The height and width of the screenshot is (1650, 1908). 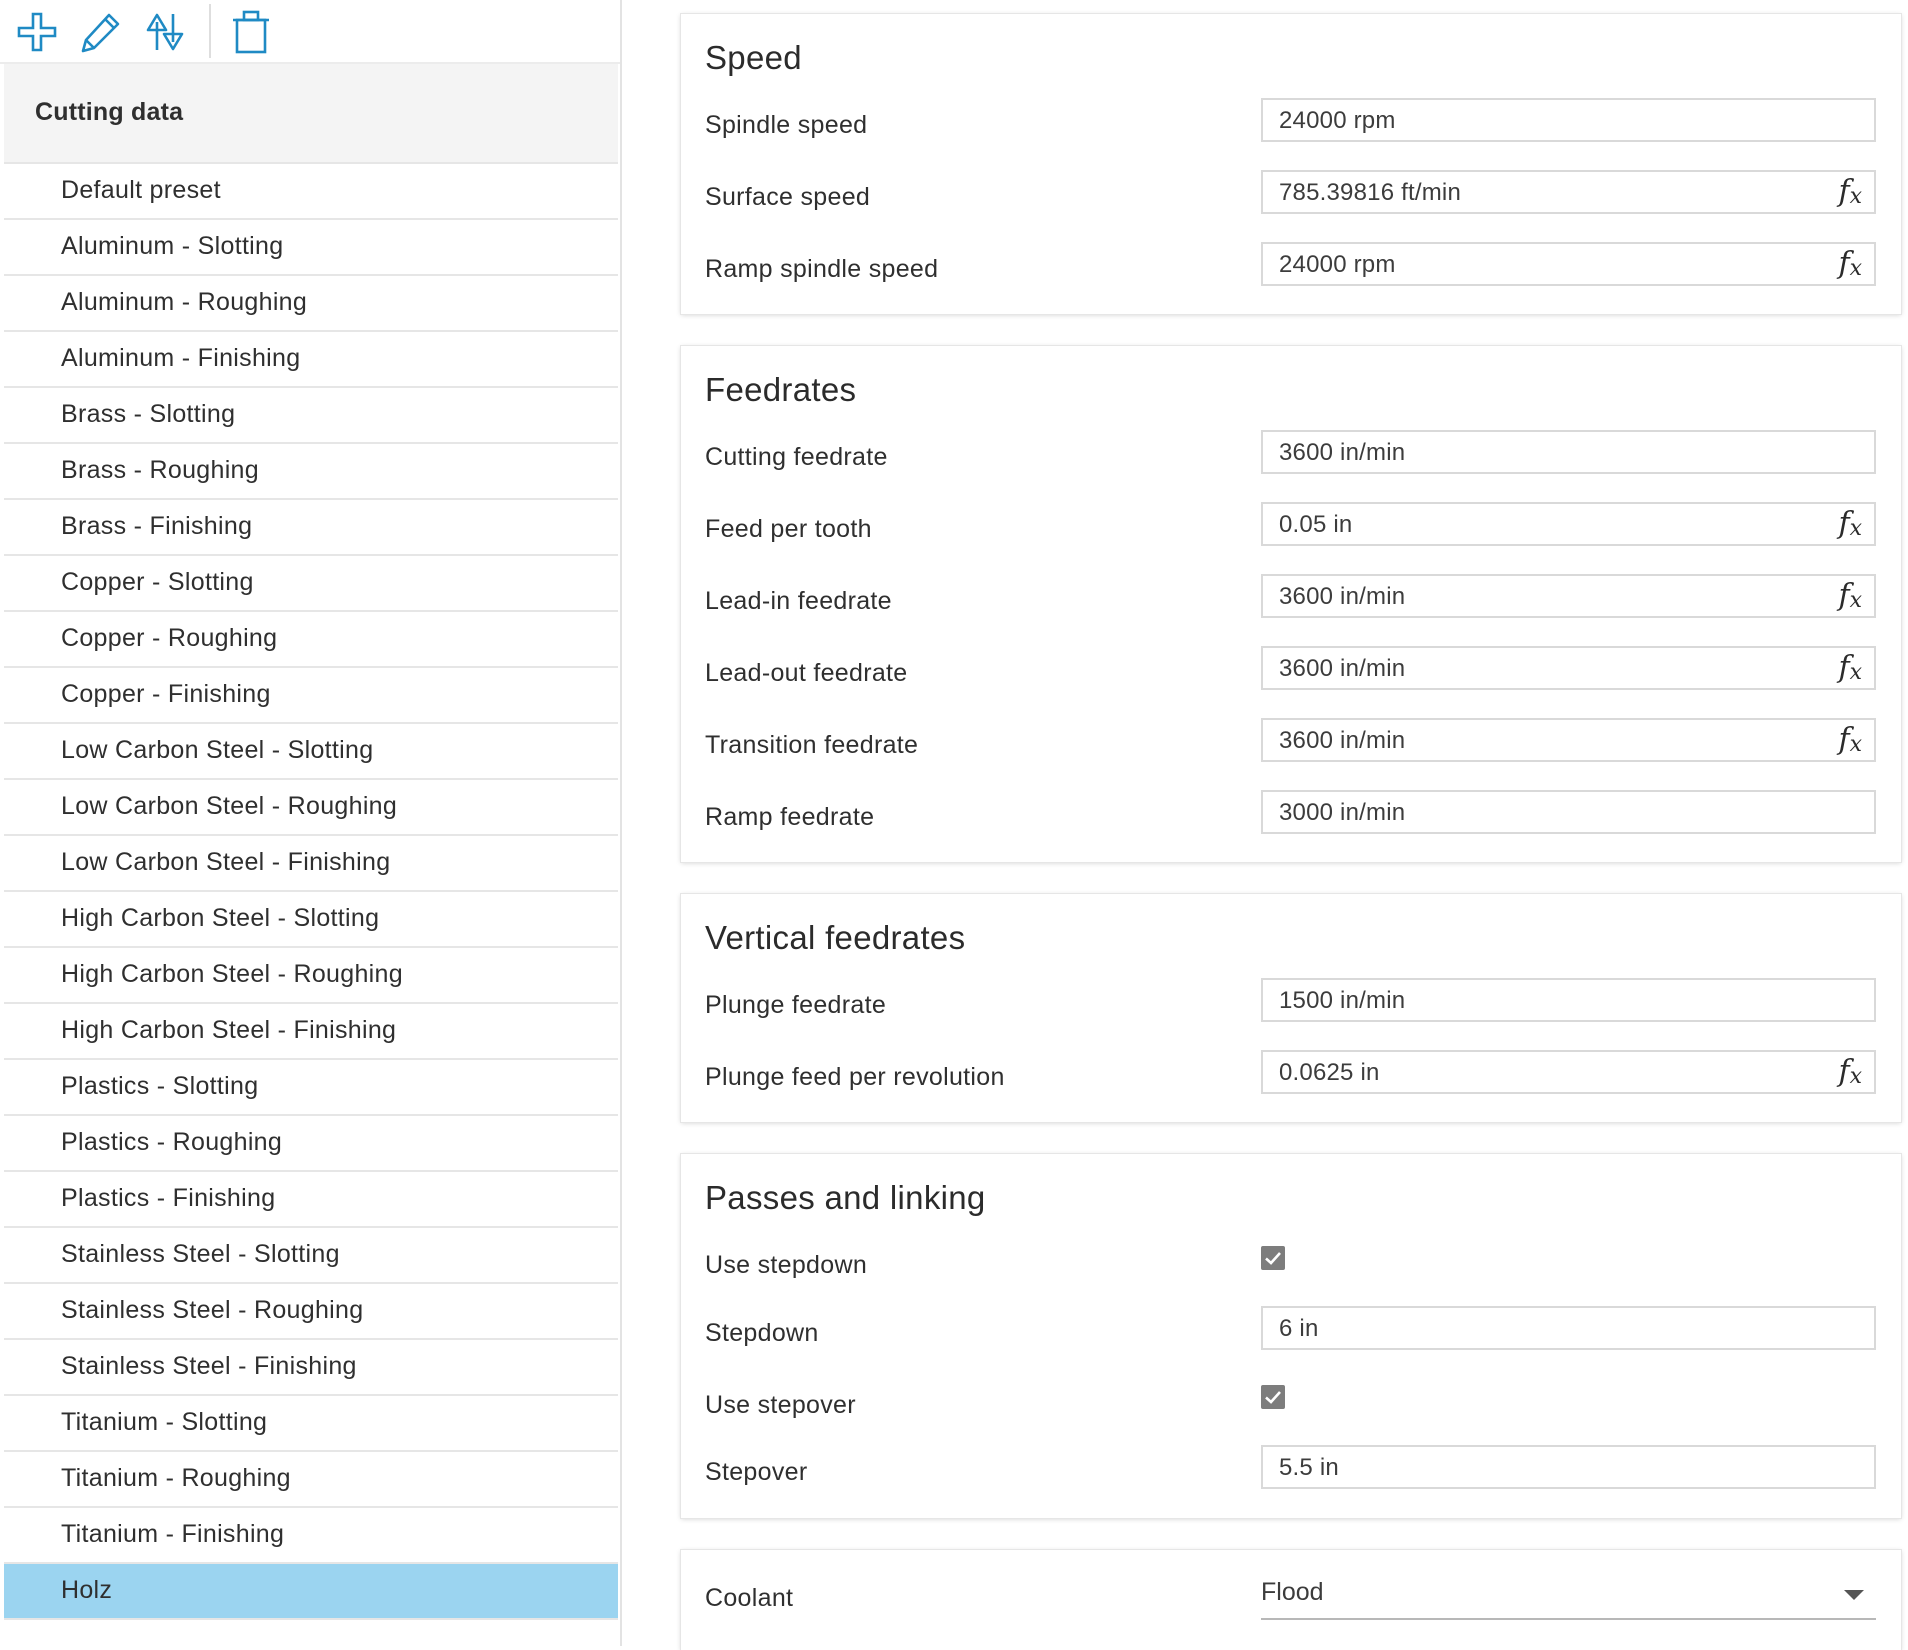 What do you see at coordinates (311, 584) in the screenshot?
I see `list-item: Copper - Slotting` at bounding box center [311, 584].